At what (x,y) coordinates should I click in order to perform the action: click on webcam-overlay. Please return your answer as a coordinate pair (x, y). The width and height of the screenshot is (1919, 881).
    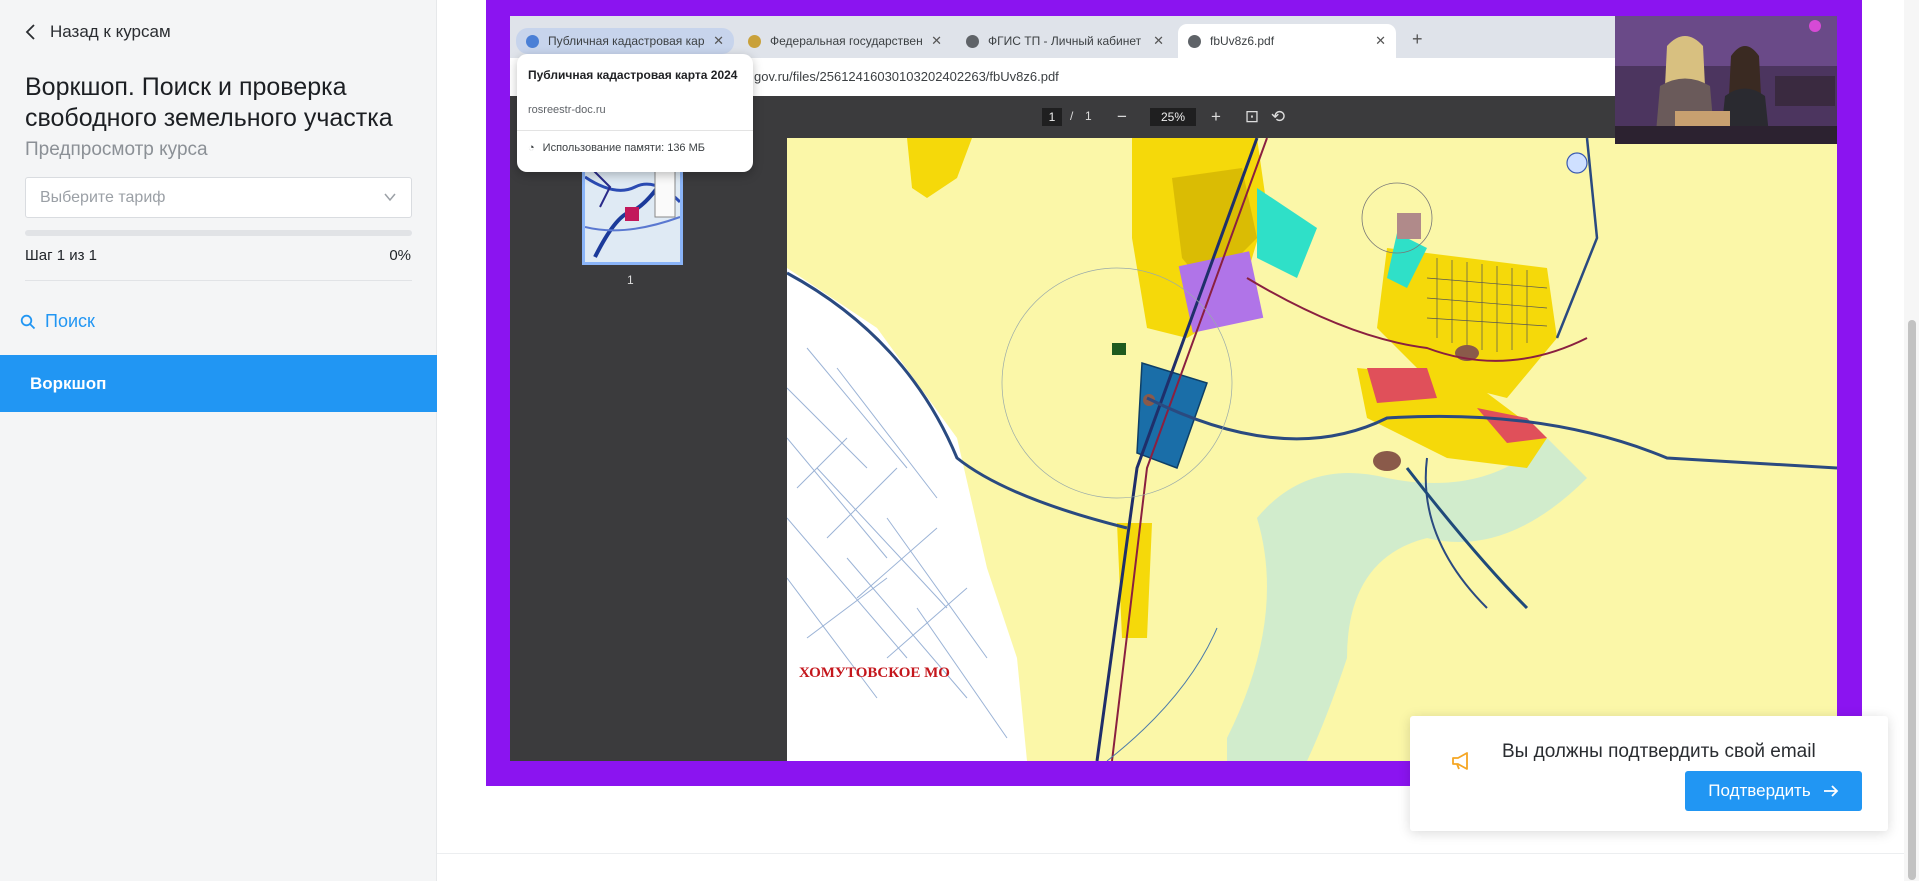
    Looking at the image, I should click on (1726, 80).